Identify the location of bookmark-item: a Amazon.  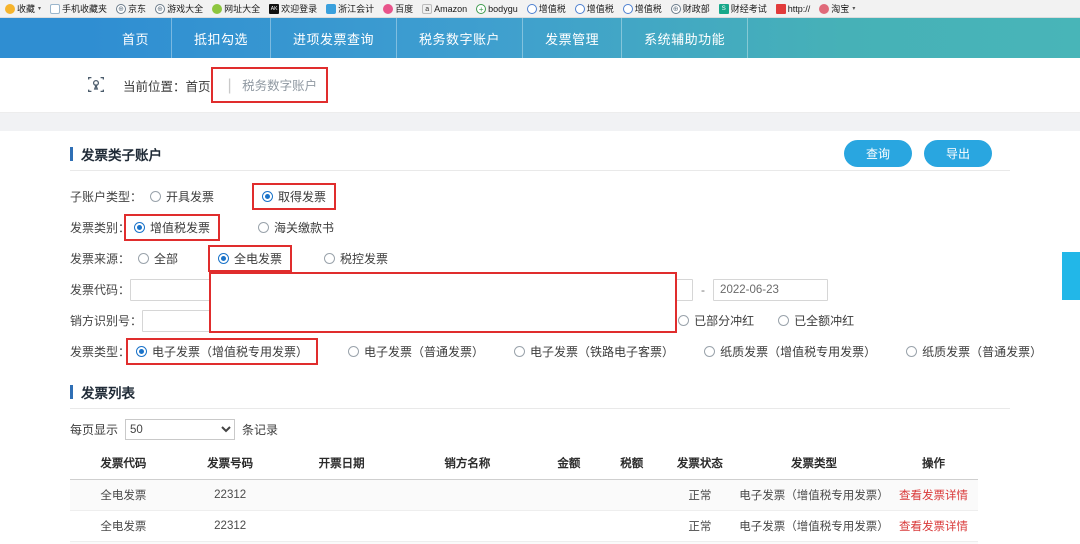
(444, 9).